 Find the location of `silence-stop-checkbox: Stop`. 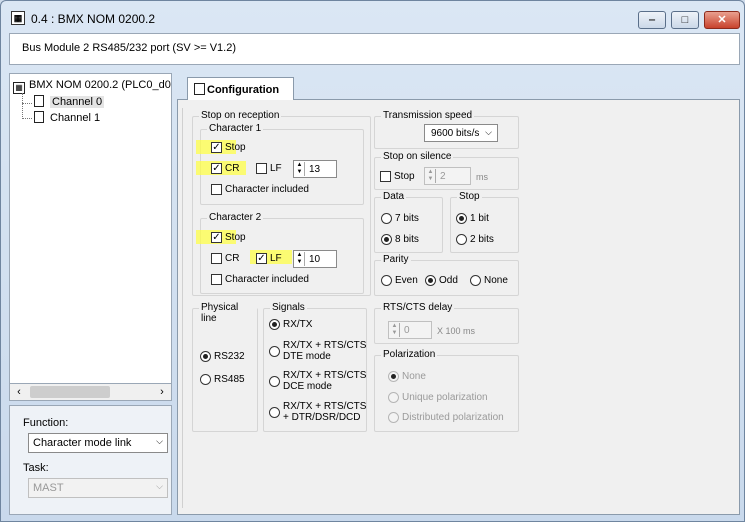

silence-stop-checkbox: Stop is located at coordinates (397, 176).